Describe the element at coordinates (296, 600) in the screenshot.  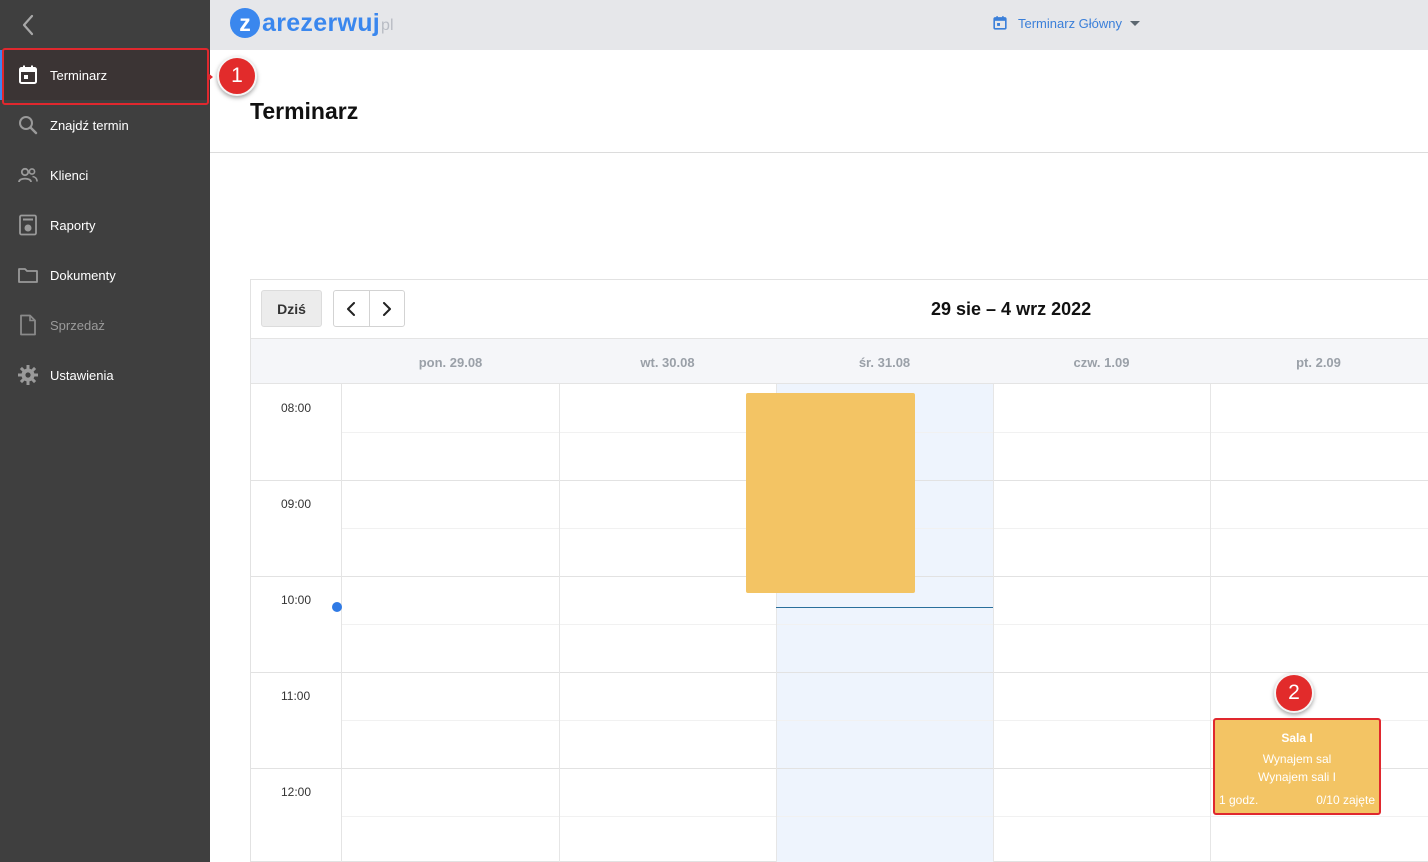
I see `time-label: 10:00` at that location.